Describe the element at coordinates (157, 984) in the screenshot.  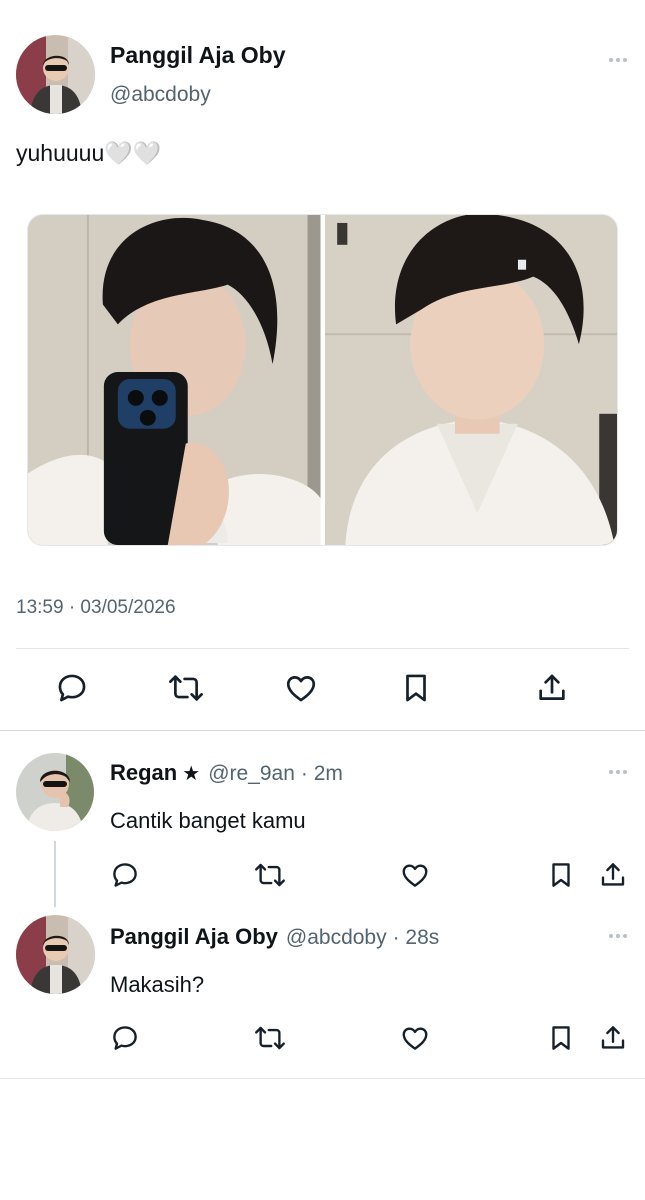
I see `reply-text: Makasih?` at that location.